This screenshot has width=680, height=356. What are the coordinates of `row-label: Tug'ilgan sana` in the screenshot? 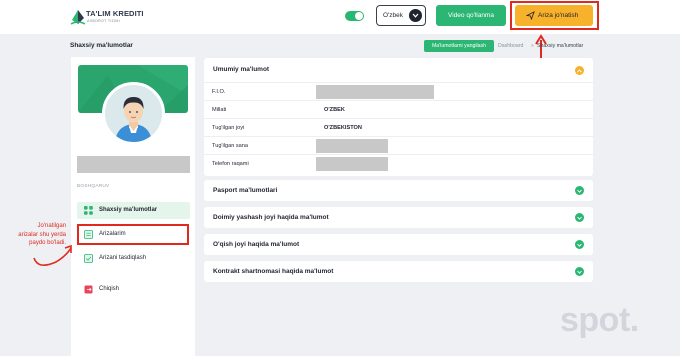 It's located at (230, 146).